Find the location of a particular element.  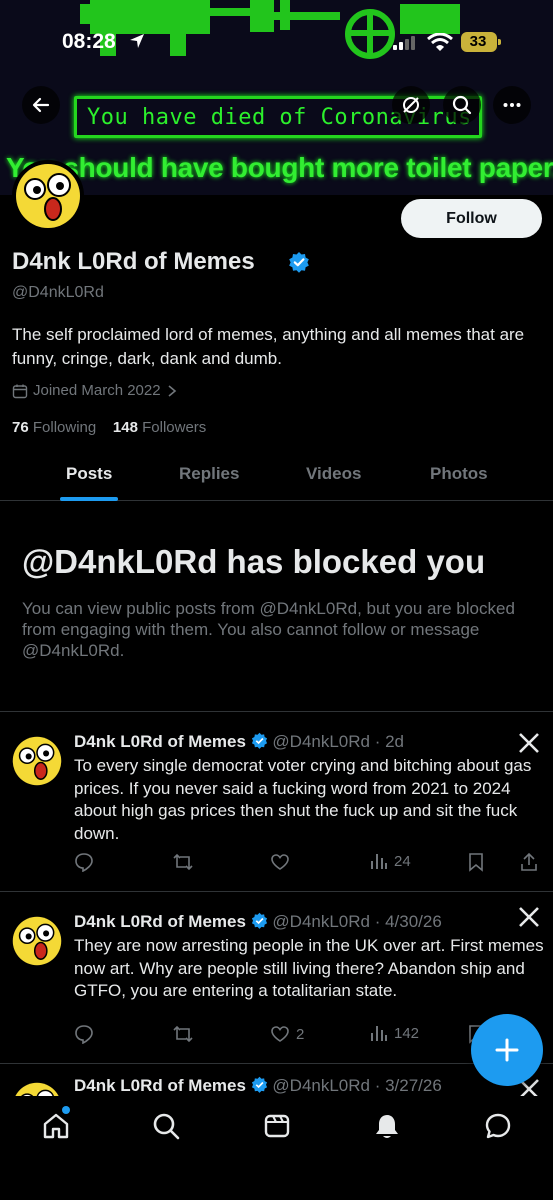

like-button is located at coordinates (283, 862).